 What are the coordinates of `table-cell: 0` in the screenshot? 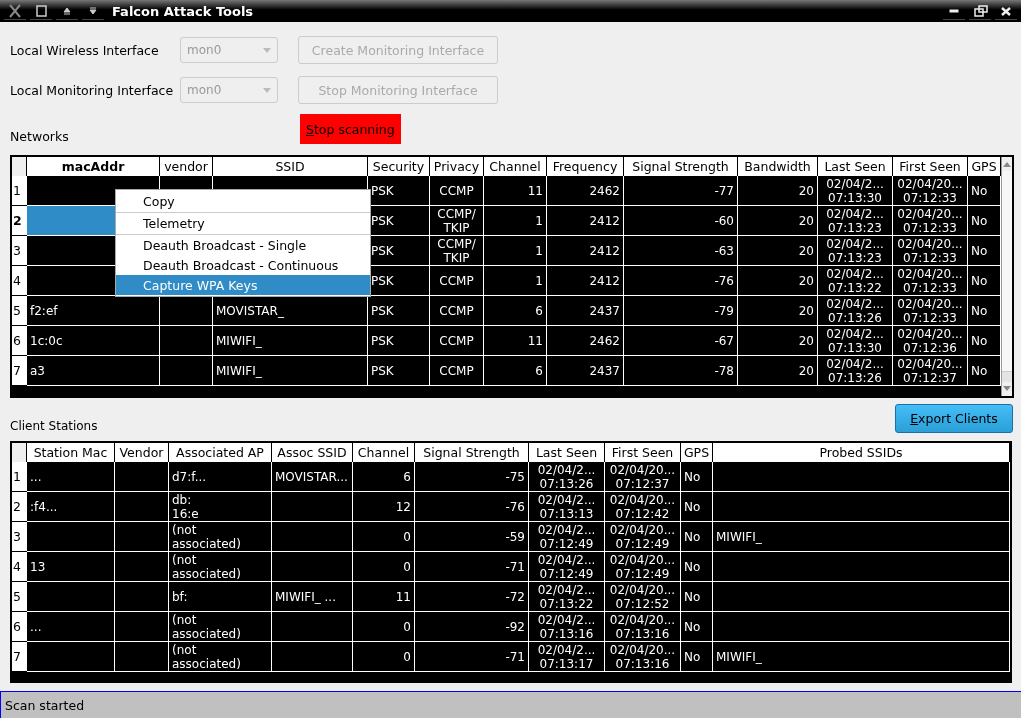 It's located at (384, 657).